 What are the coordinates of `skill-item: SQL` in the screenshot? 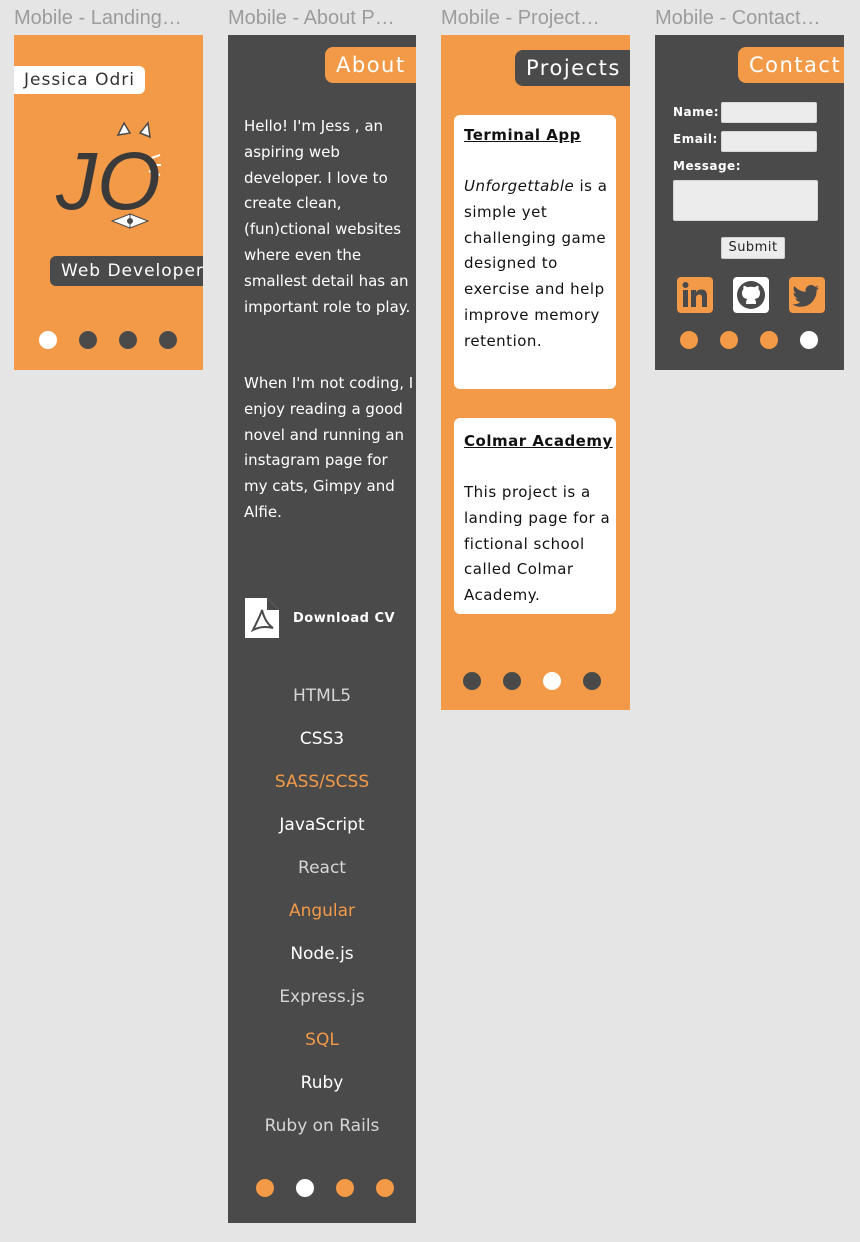 It's located at (322, 1040).